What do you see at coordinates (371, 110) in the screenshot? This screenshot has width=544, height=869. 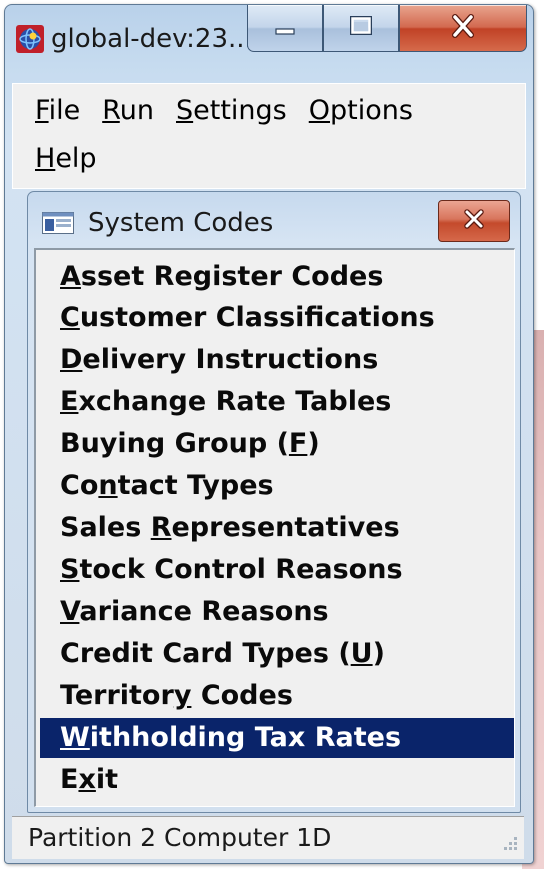 I see `menu-options-label: ptions` at bounding box center [371, 110].